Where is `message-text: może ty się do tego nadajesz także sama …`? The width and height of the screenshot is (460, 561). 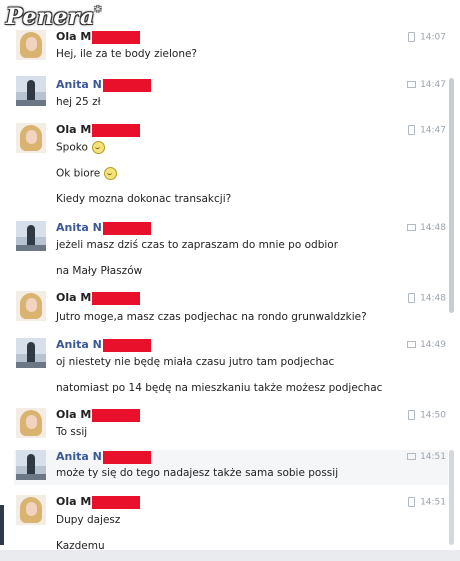
message-text: może ty się do tego nadajesz także sama … is located at coordinates (197, 473).